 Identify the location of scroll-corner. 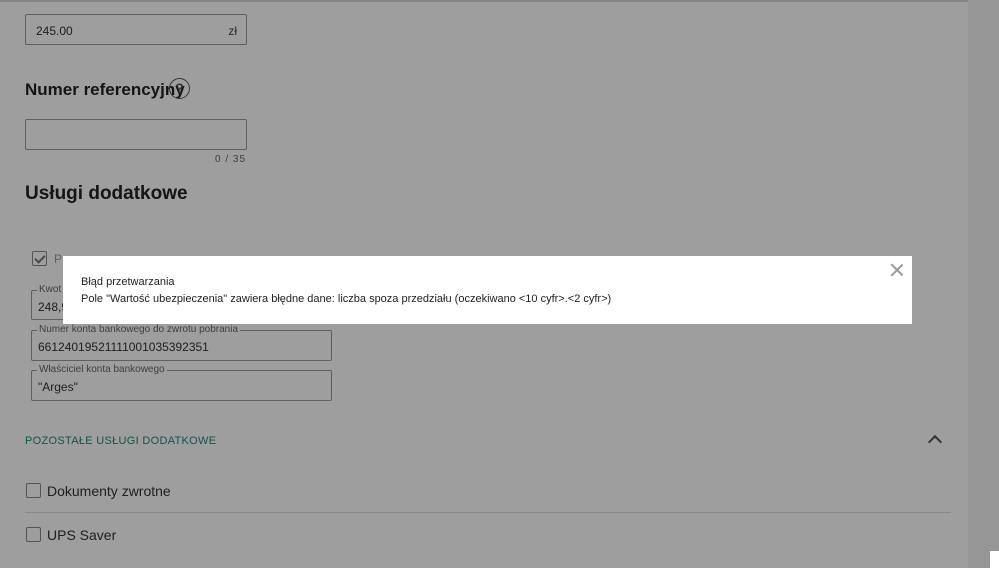
(994, 559).